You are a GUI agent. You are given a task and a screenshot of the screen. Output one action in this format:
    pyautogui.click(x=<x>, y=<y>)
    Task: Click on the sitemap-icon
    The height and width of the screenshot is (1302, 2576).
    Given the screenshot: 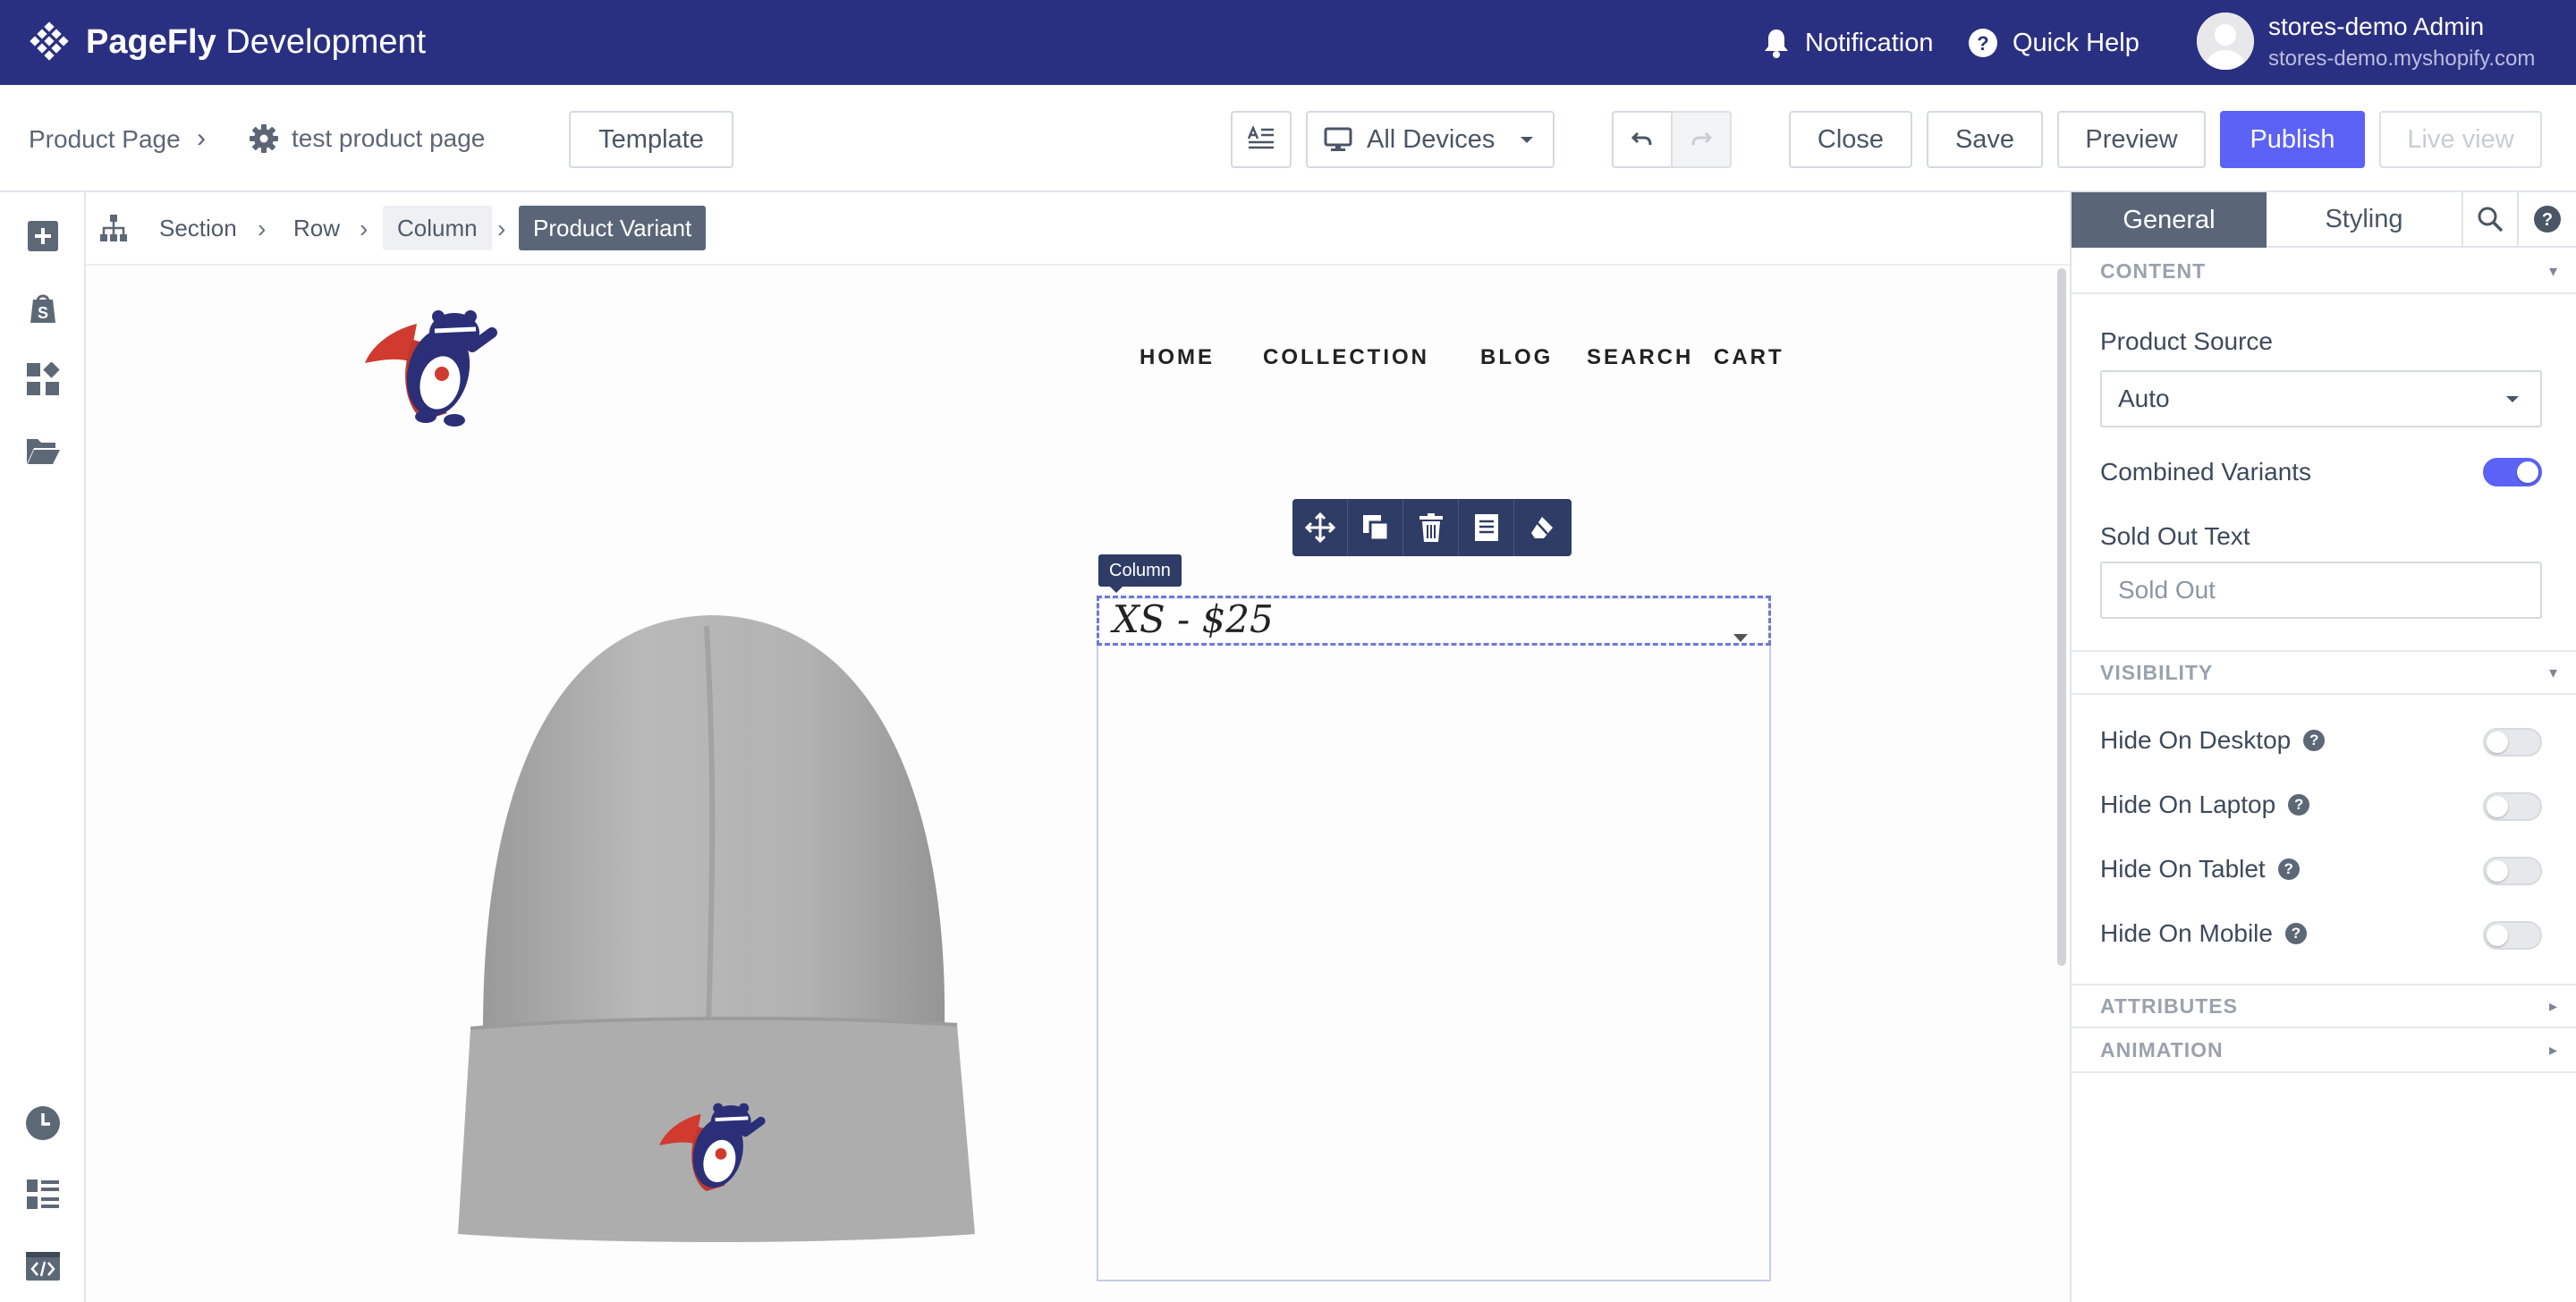 What is the action you would take?
    pyautogui.click(x=113, y=230)
    